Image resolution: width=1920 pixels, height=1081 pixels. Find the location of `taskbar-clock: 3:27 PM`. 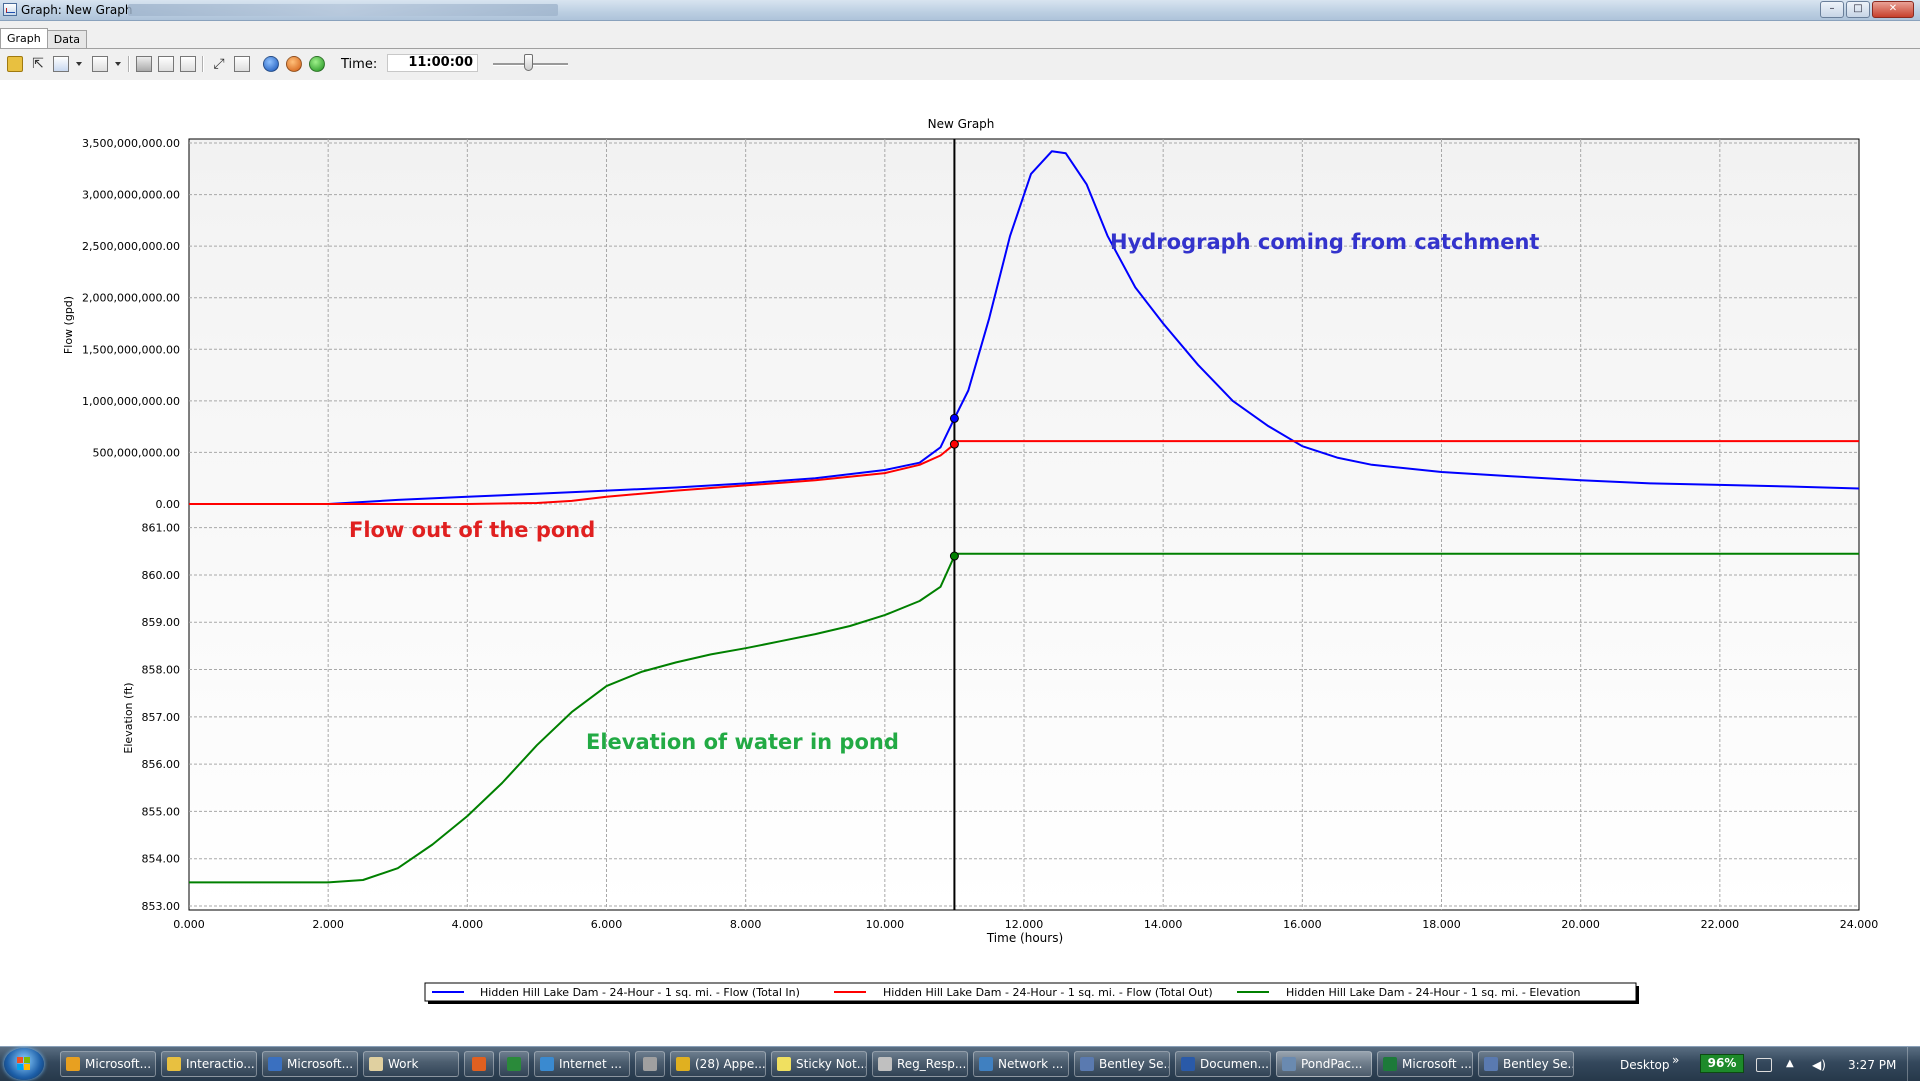

taskbar-clock: 3:27 PM is located at coordinates (1872, 1065).